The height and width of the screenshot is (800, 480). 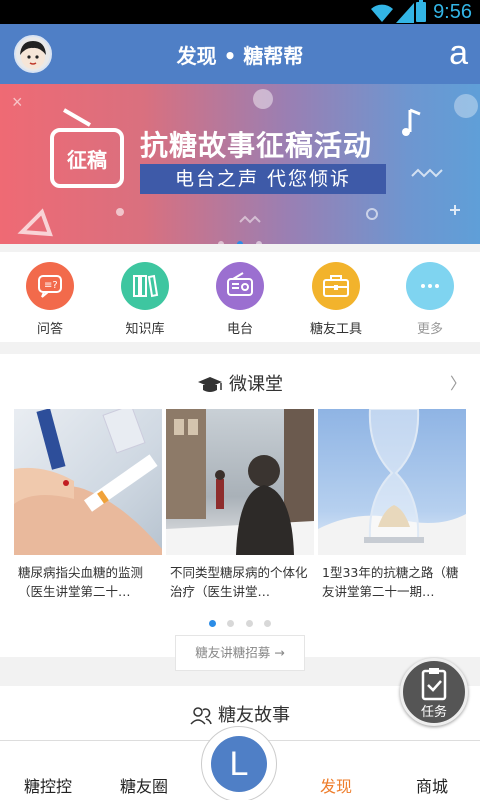 I want to click on quick-nav-more: 更多, so click(x=430, y=299).